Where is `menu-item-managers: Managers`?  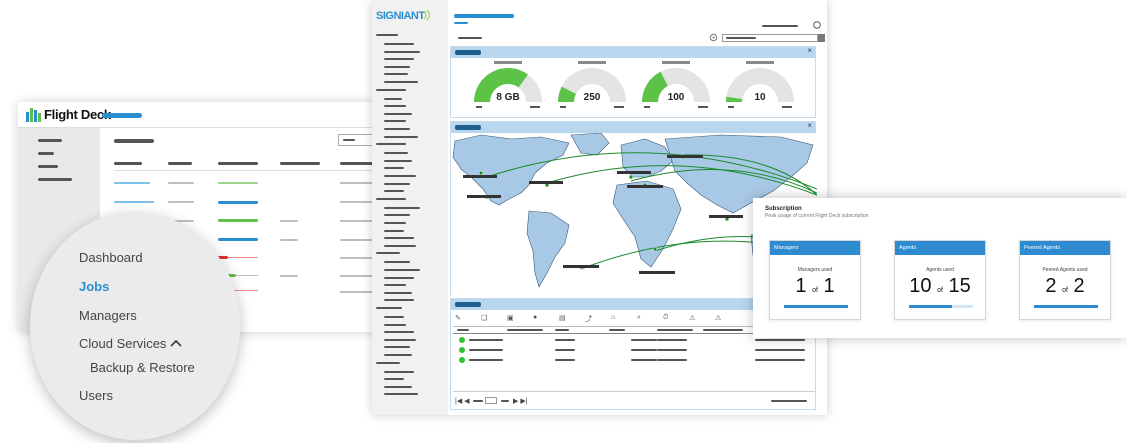 menu-item-managers: Managers is located at coordinates (108, 315).